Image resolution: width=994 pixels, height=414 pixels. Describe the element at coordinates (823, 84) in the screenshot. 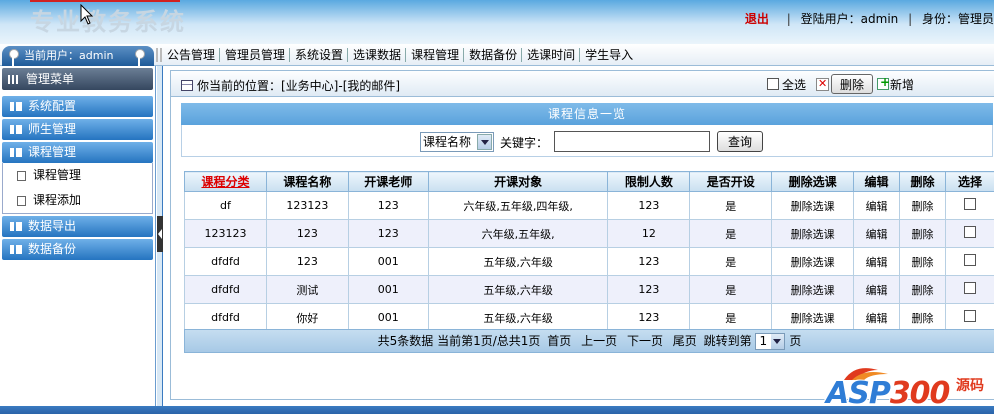

I see `delete-icon` at that location.